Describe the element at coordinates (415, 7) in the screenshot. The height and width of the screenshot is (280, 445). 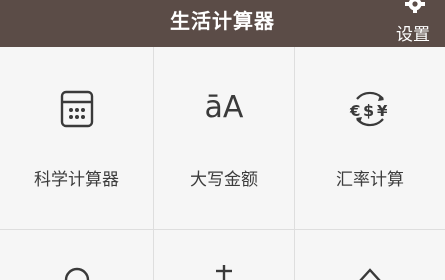
I see `gear-icon` at that location.